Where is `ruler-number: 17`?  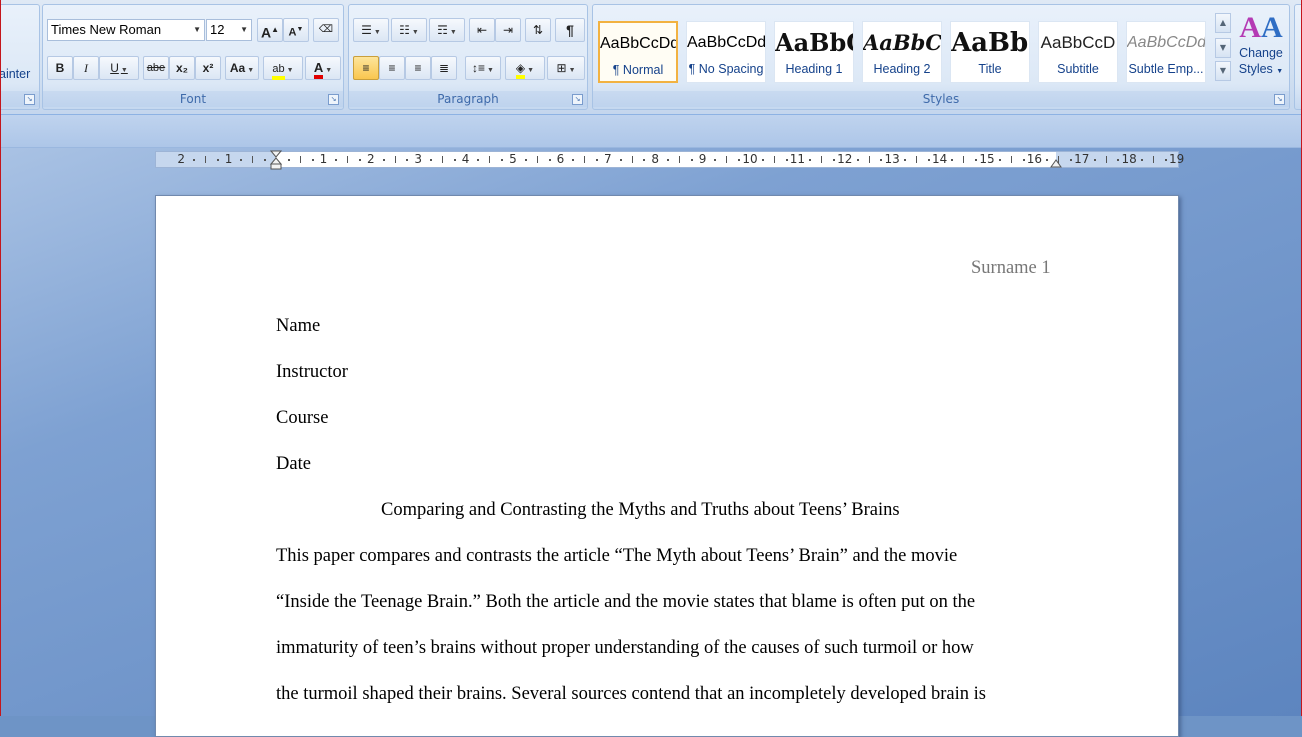 ruler-number: 17 is located at coordinates (1082, 159).